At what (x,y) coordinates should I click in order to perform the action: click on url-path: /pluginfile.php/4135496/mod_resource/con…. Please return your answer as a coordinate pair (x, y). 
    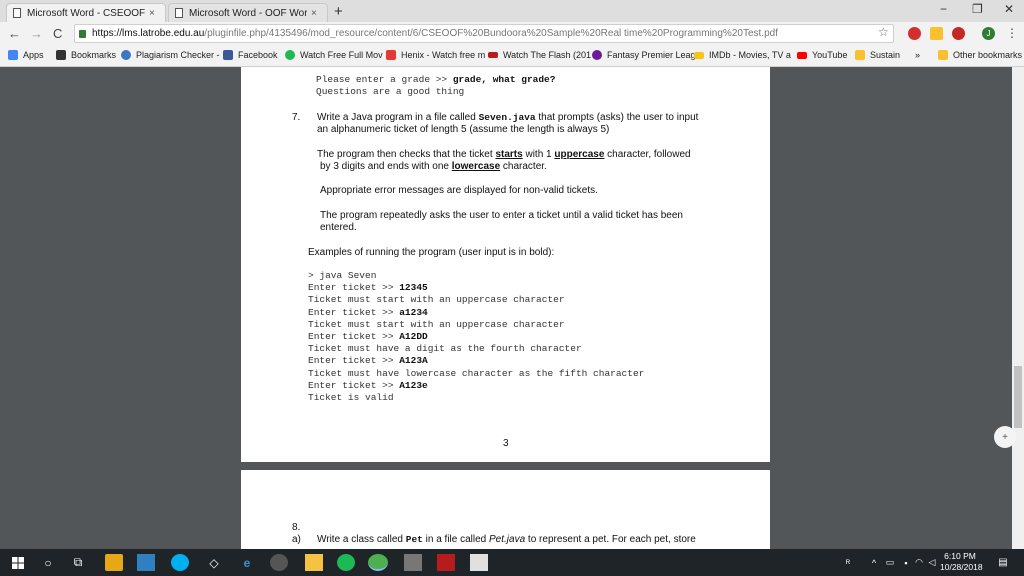
    Looking at the image, I should click on (491, 33).